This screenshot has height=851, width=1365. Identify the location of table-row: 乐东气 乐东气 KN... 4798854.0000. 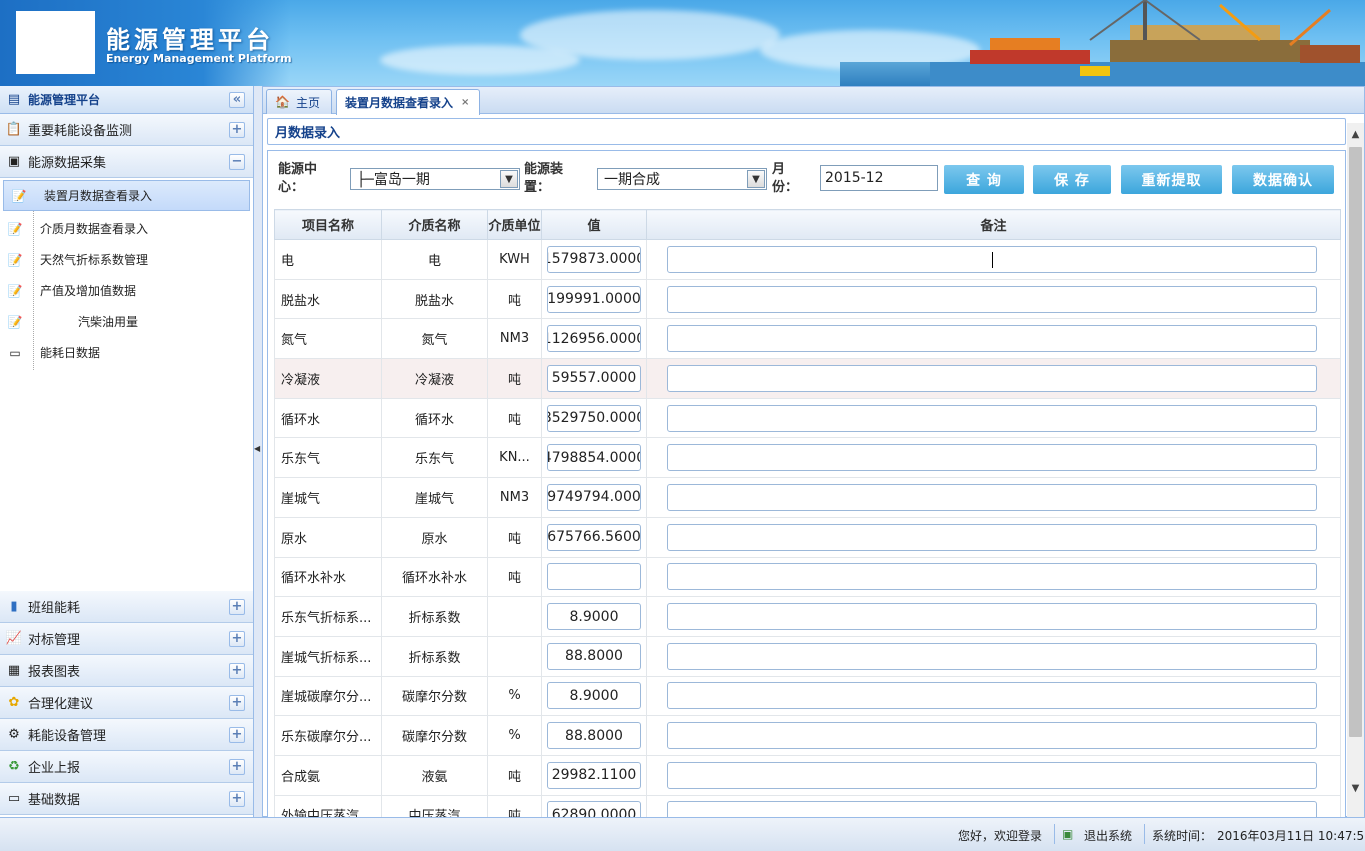
(807, 458).